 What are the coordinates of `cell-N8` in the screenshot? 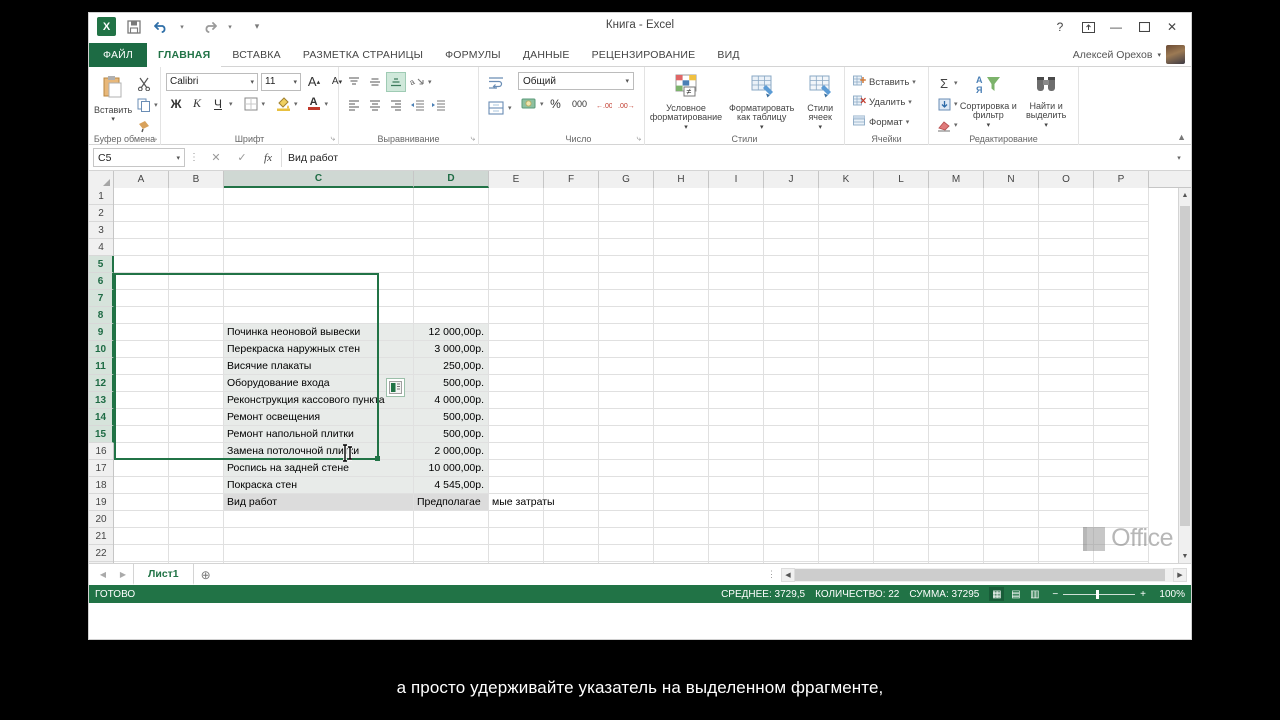 It's located at (1011, 451).